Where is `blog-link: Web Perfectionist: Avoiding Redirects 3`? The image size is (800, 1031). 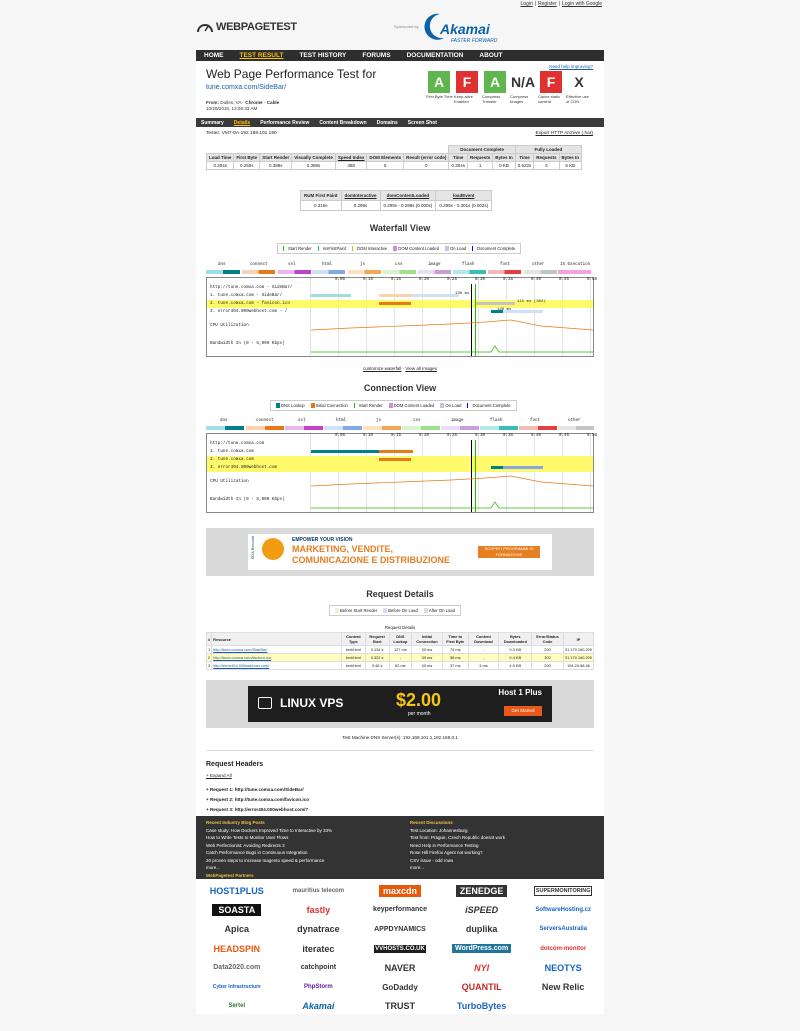 blog-link: Web Perfectionist: Avoiding Redirects 3 is located at coordinates (269, 846).